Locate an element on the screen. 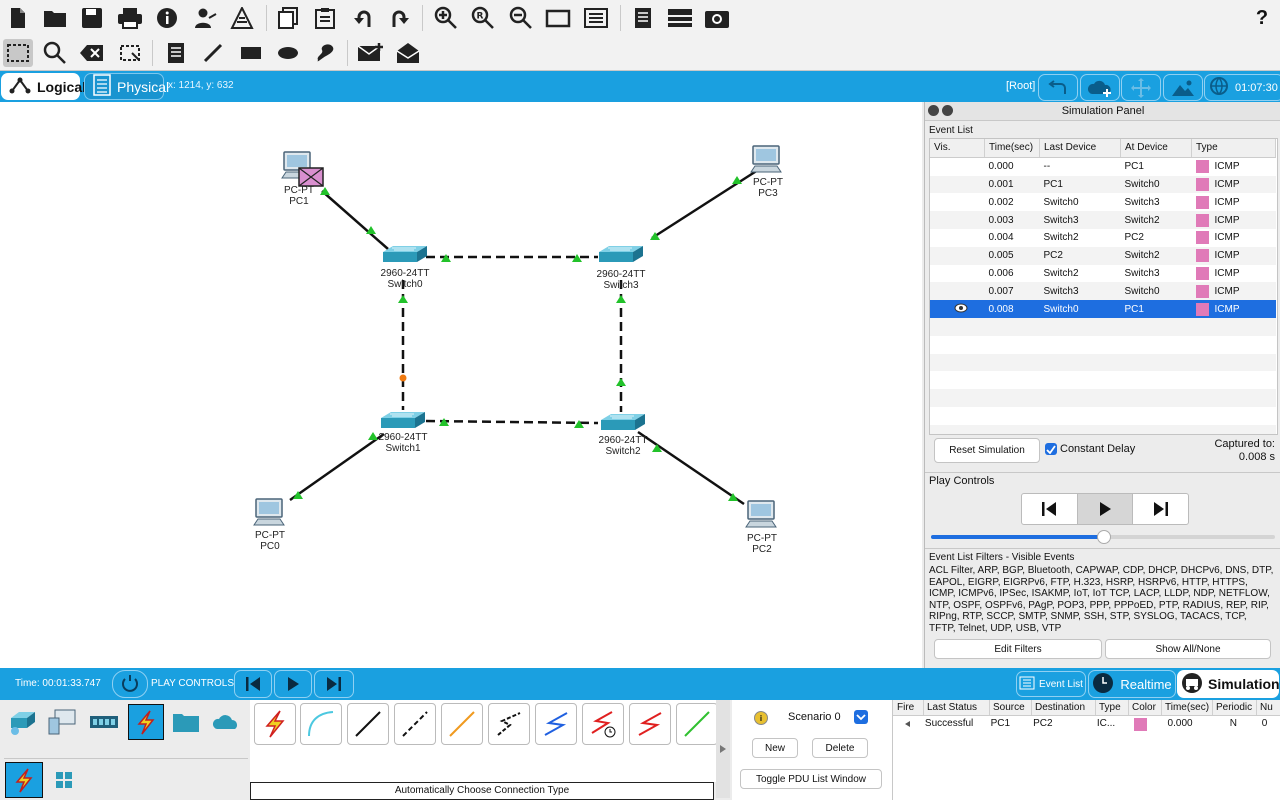 Image resolution: width=1280 pixels, height=800 pixels. components-icon is located at coordinates (104, 722).